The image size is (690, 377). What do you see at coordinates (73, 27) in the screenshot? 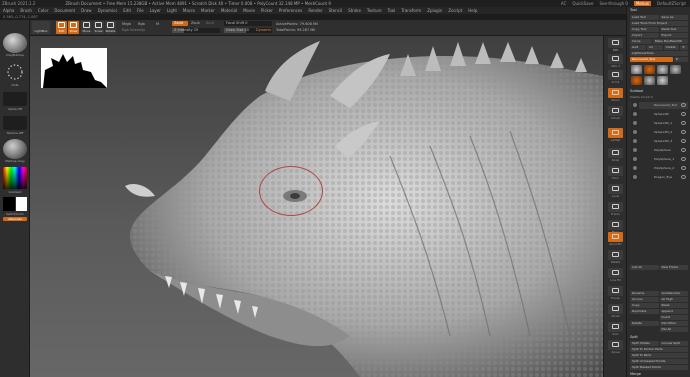
I see `draw-button: Draw` at bounding box center [73, 27].